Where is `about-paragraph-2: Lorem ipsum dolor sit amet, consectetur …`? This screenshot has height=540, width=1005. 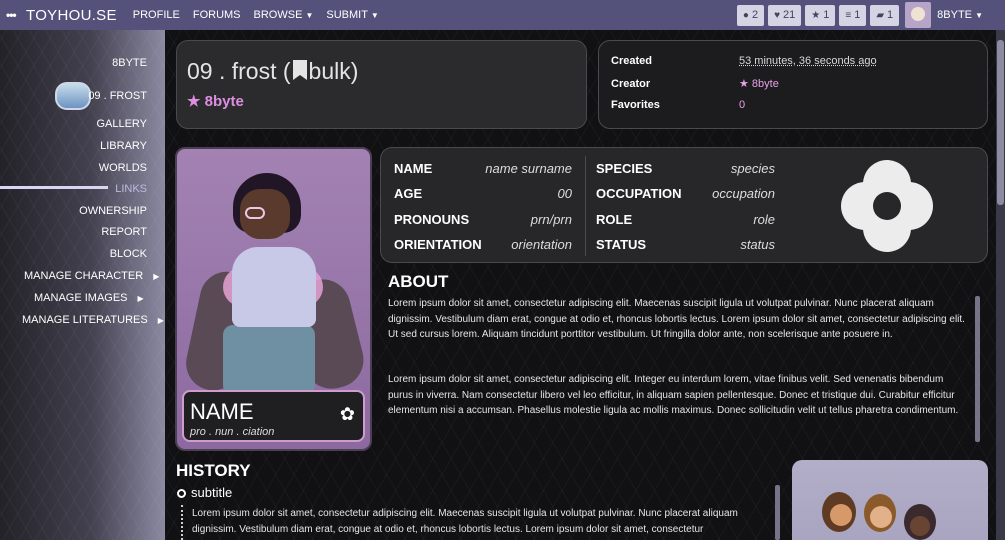
about-paragraph-2: Lorem ipsum dolor sit amet, consectetur … is located at coordinates (673, 395).